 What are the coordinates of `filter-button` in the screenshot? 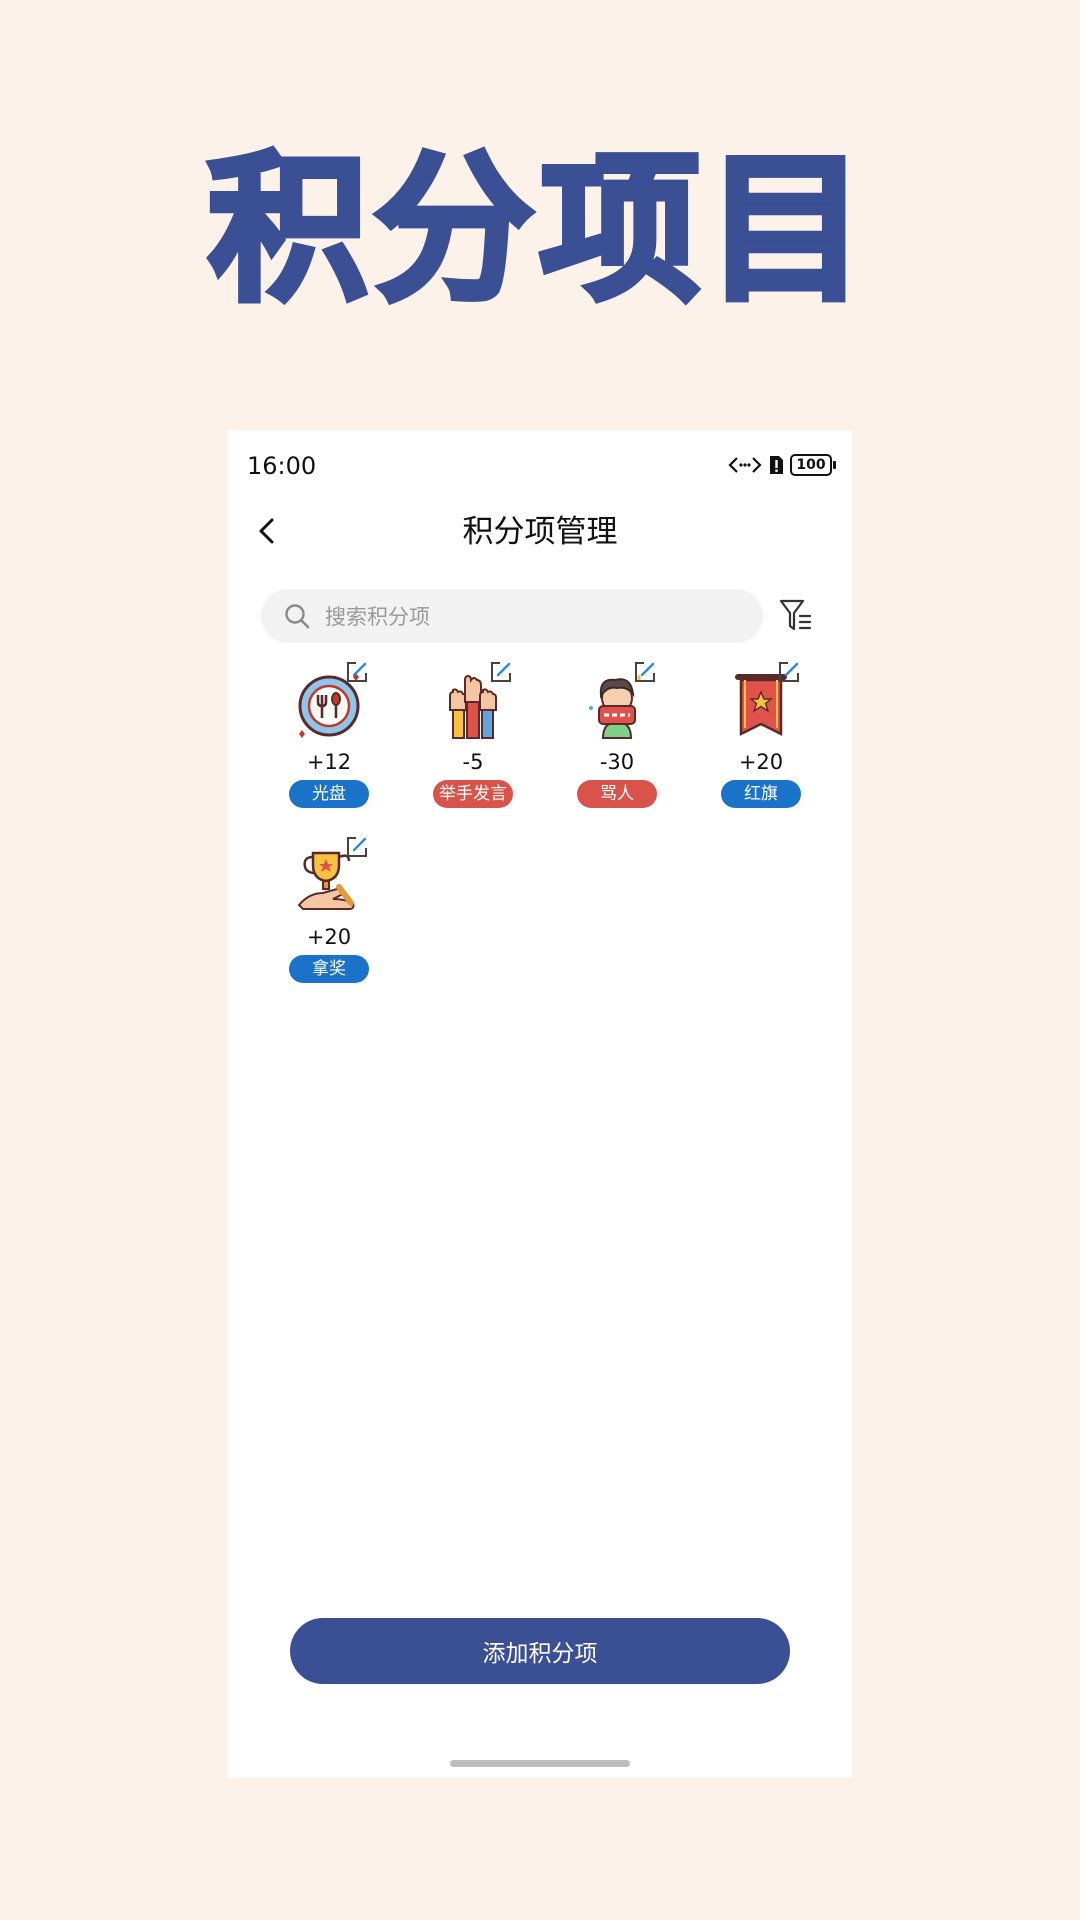 It's located at (796, 616).